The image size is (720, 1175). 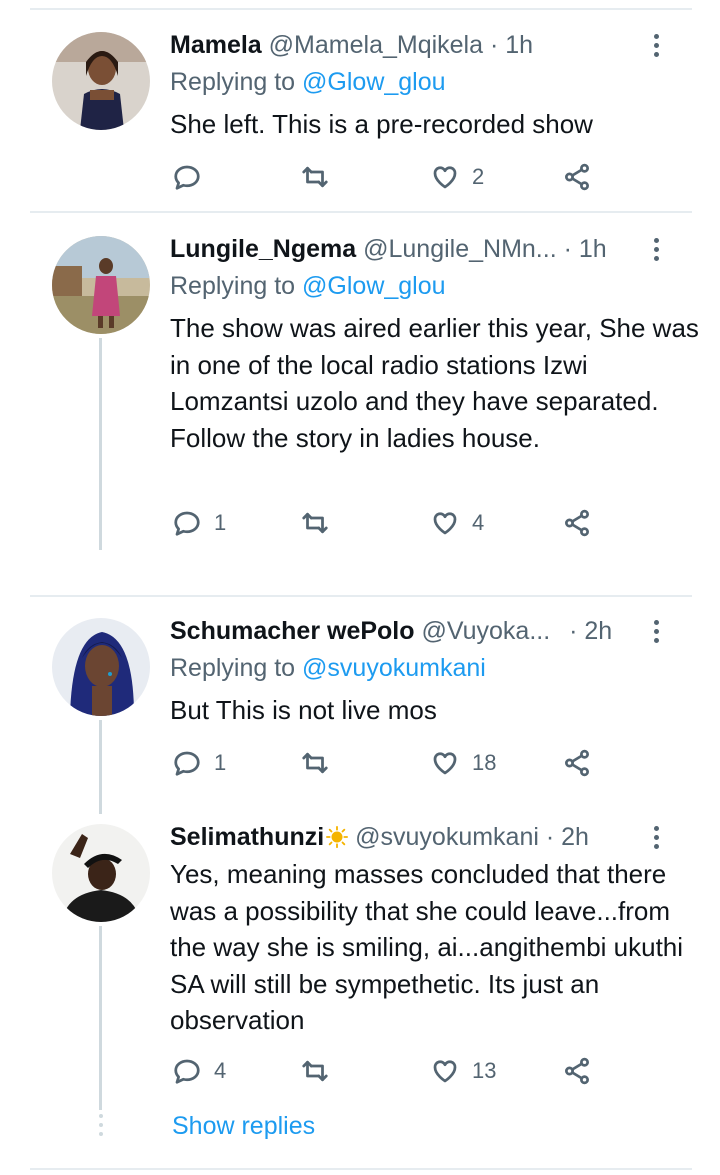 I want to click on reply-button: 4, so click(x=199, y=1071).